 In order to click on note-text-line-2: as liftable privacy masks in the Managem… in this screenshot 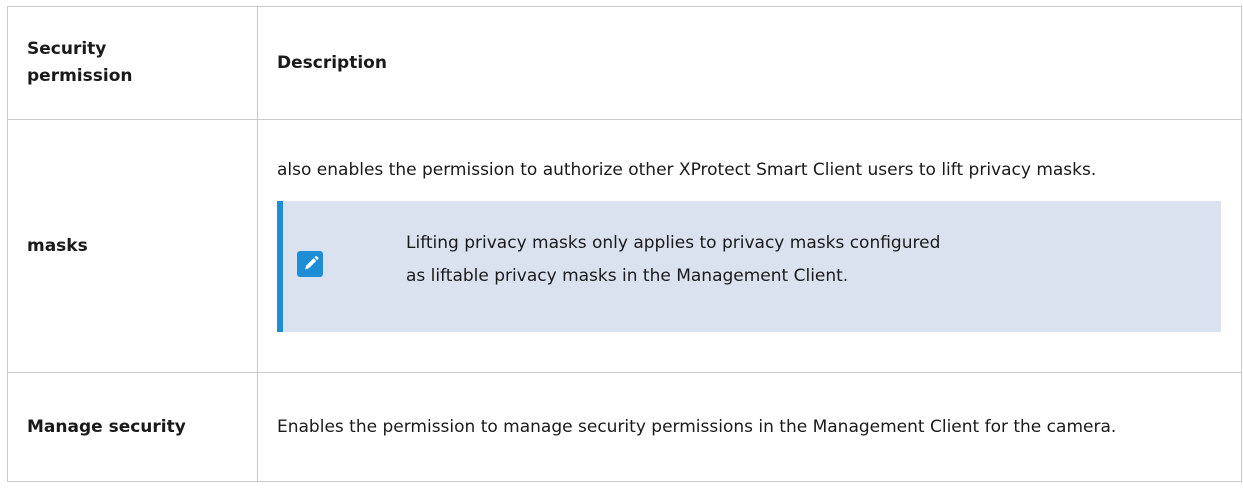, I will do `click(627, 276)`.